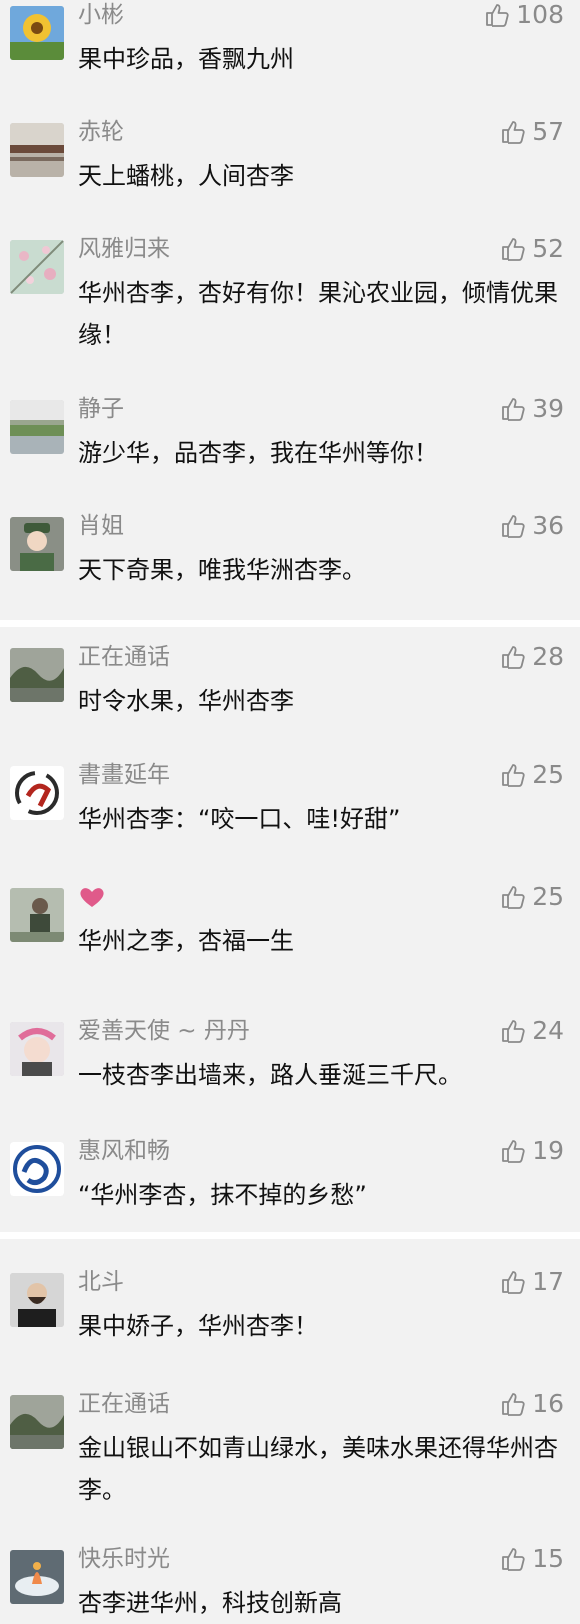  Describe the element at coordinates (124, 1559) in the screenshot. I see `commenter-name: 快乐时光` at that location.